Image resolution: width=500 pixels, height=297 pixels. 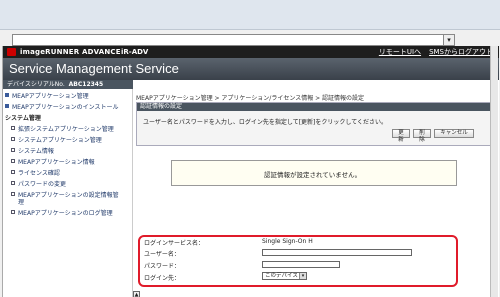 I want to click on sidebar-item-label: MEAPアプリケーションのインストール, so click(x=65, y=107).